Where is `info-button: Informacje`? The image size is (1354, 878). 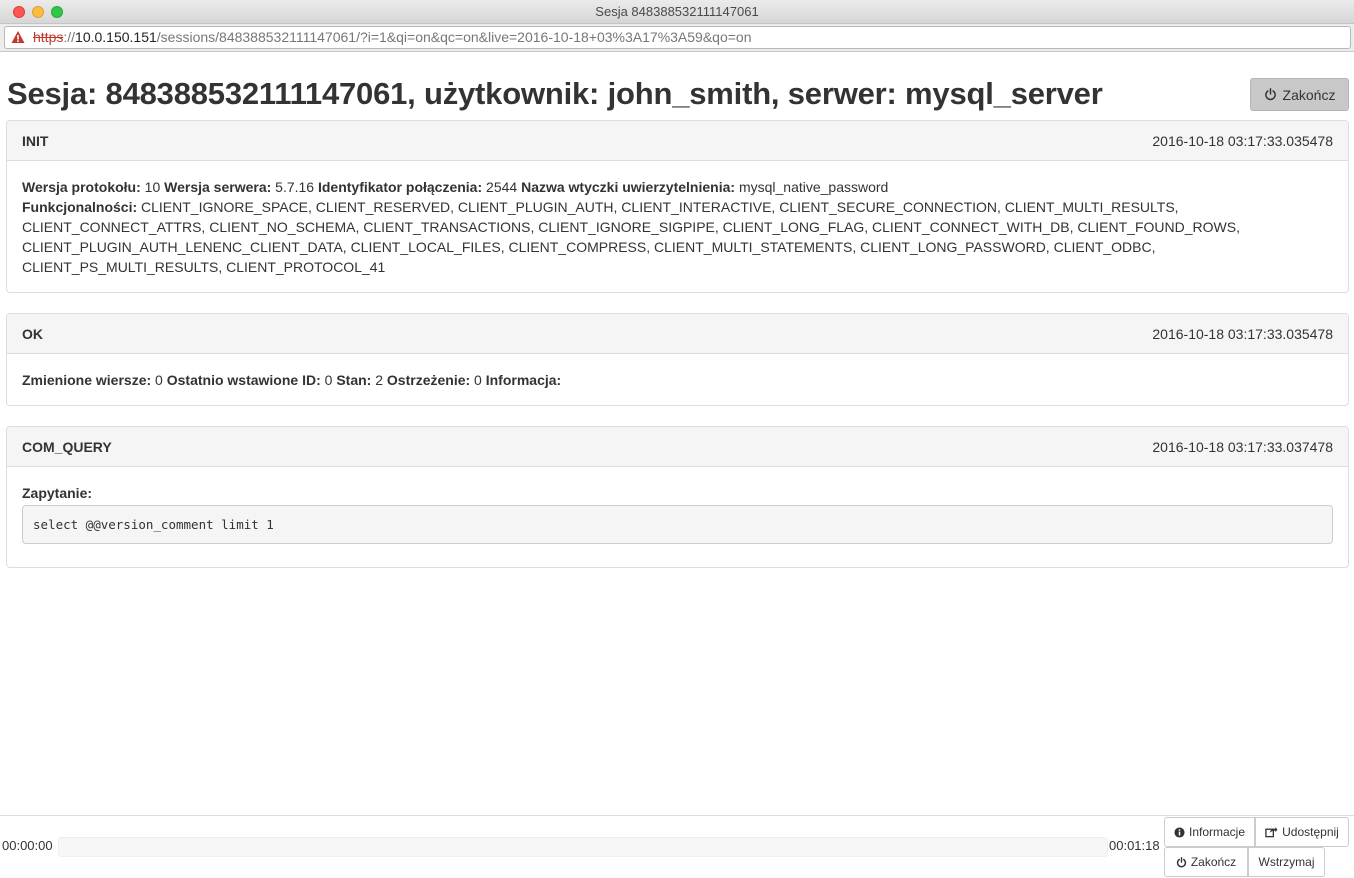 info-button: Informacje is located at coordinates (1209, 832).